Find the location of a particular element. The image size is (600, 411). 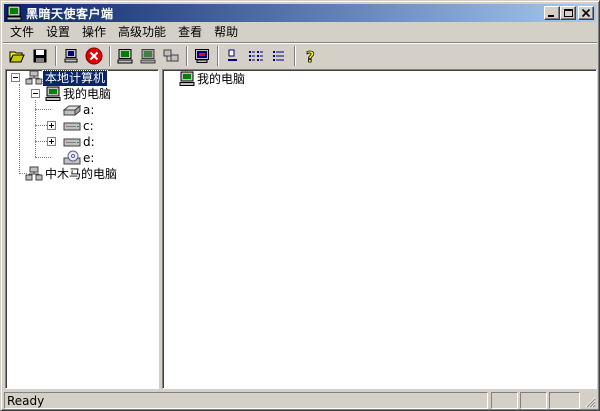

tree-item-drive-a: a: is located at coordinates (79, 110).